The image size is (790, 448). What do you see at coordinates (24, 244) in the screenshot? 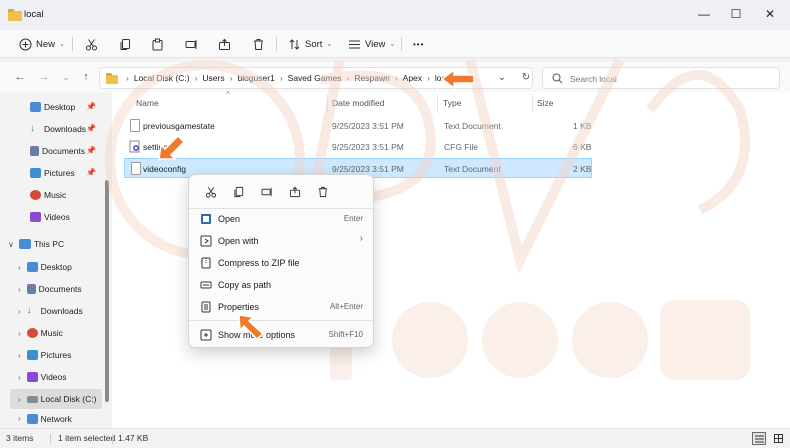
I see `computer-icon` at bounding box center [24, 244].